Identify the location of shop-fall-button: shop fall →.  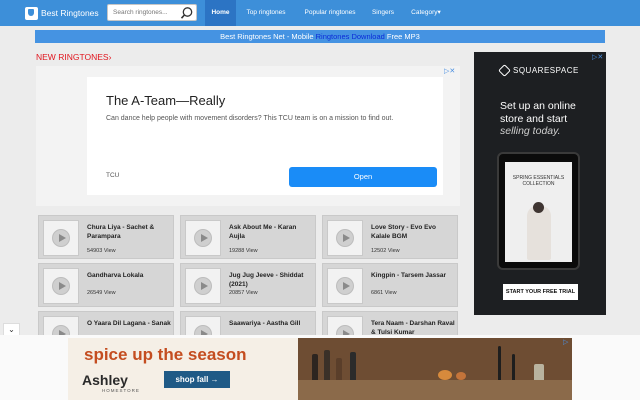
(197, 379).